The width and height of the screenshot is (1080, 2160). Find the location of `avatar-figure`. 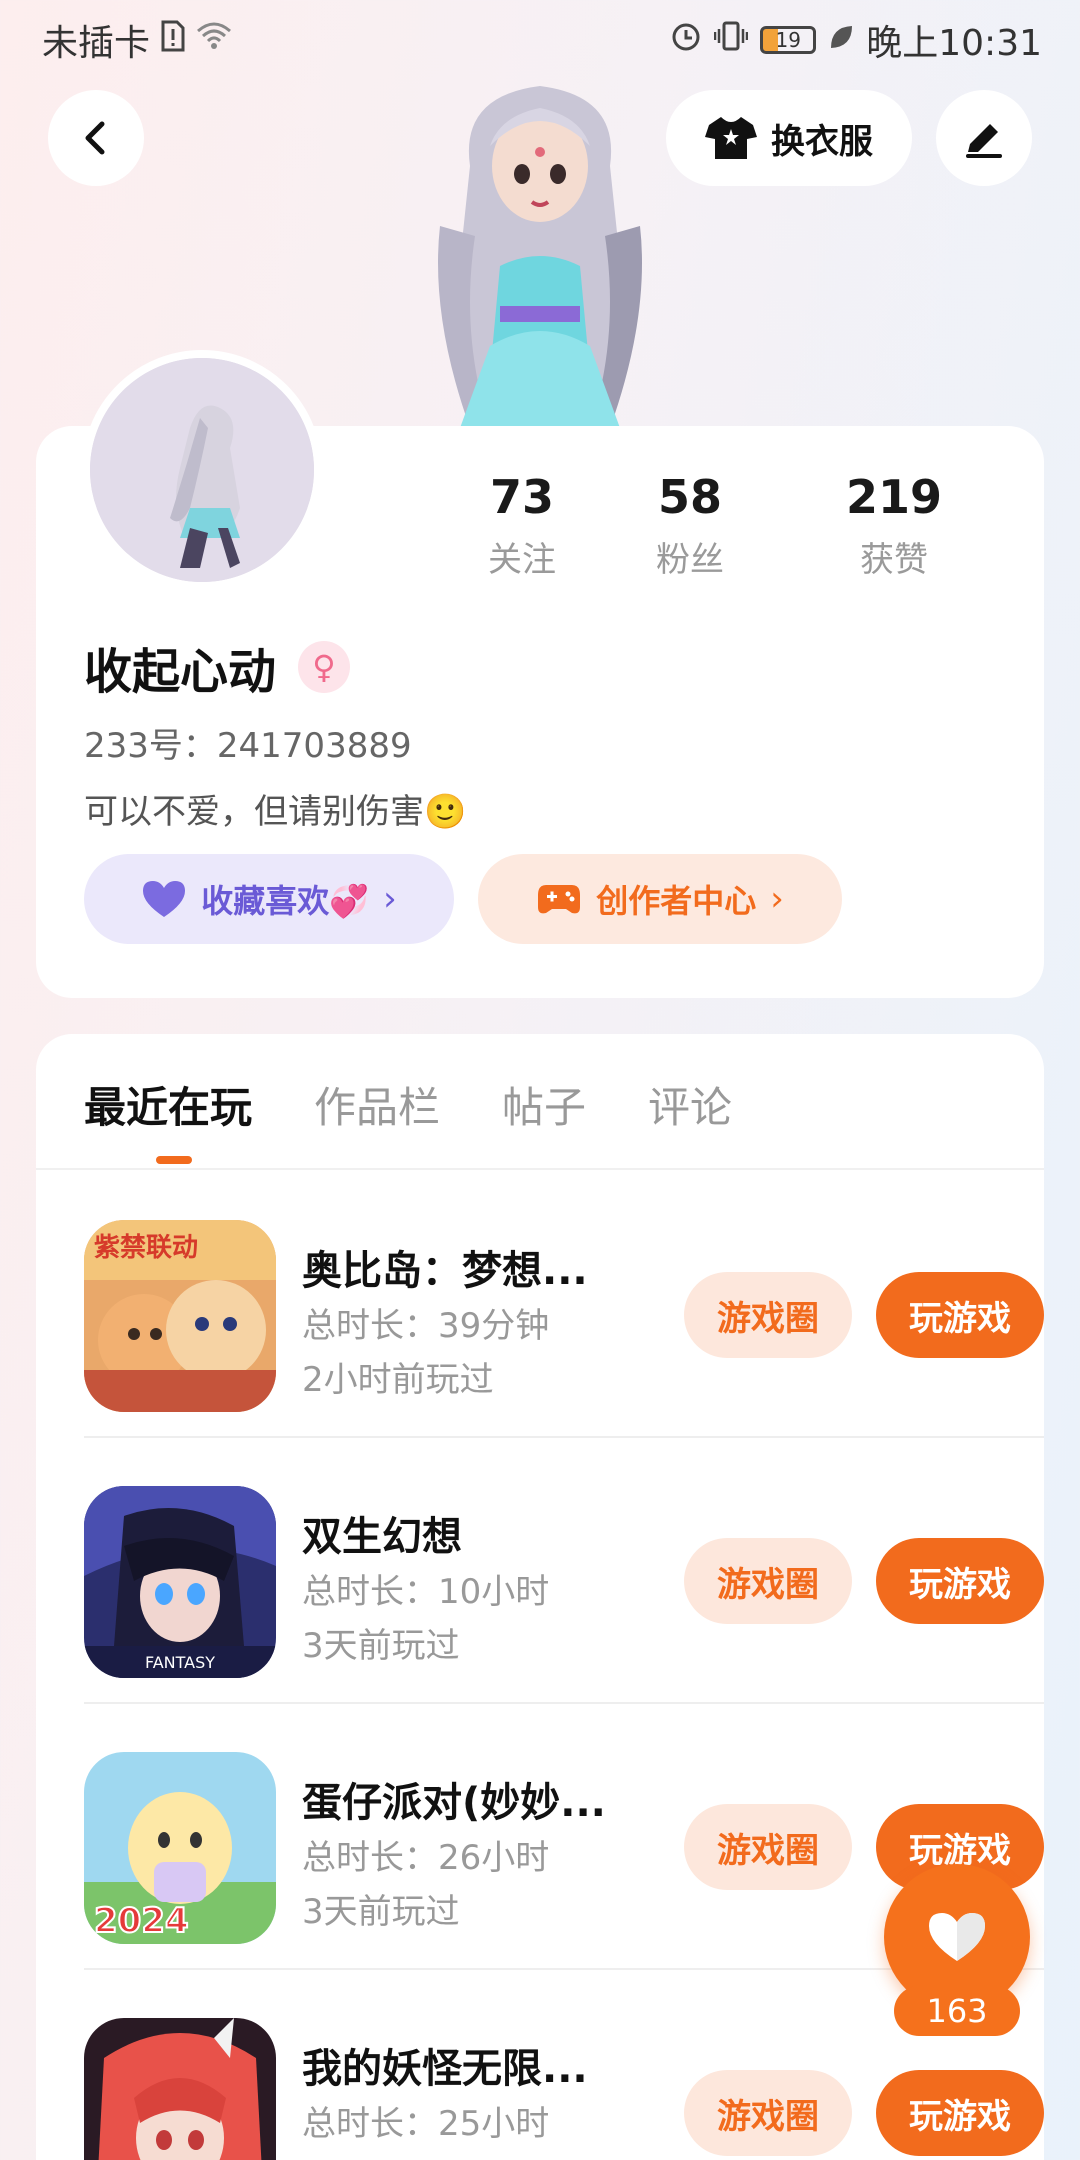

avatar-figure is located at coordinates (540, 242).